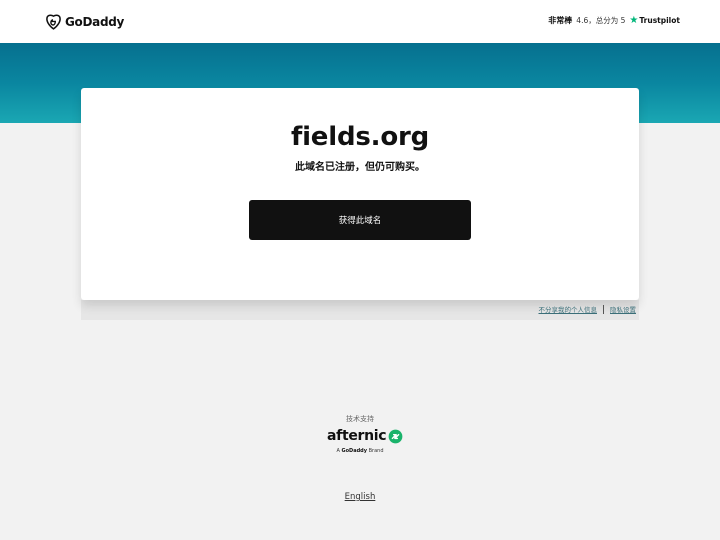  I want to click on brand-tagline: A GoDaddy Brand, so click(360, 451).